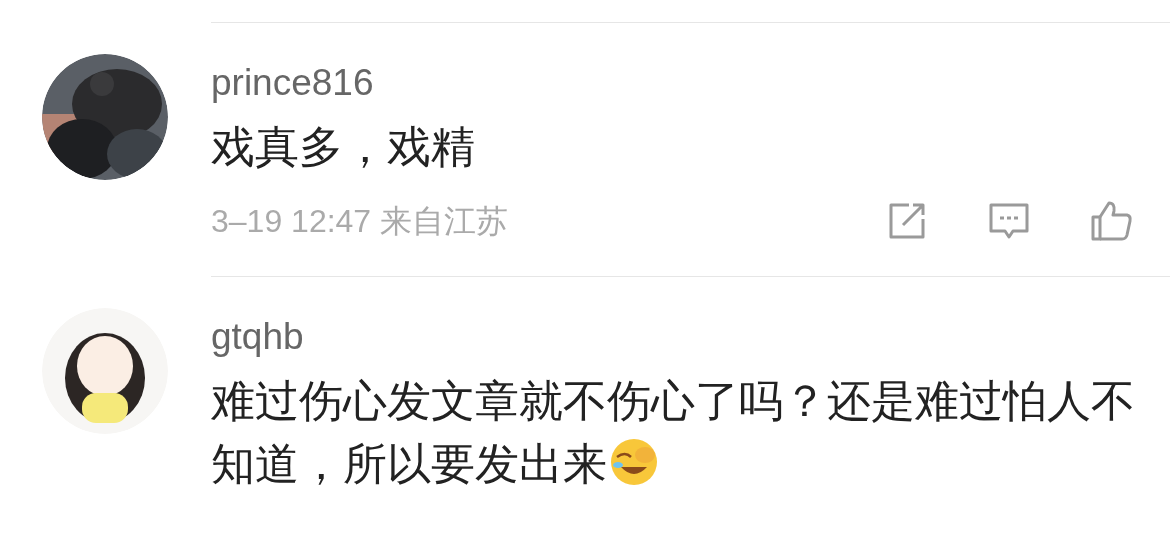  Describe the element at coordinates (343, 147) in the screenshot. I see `comment-text: 戏真多，戏精` at that location.